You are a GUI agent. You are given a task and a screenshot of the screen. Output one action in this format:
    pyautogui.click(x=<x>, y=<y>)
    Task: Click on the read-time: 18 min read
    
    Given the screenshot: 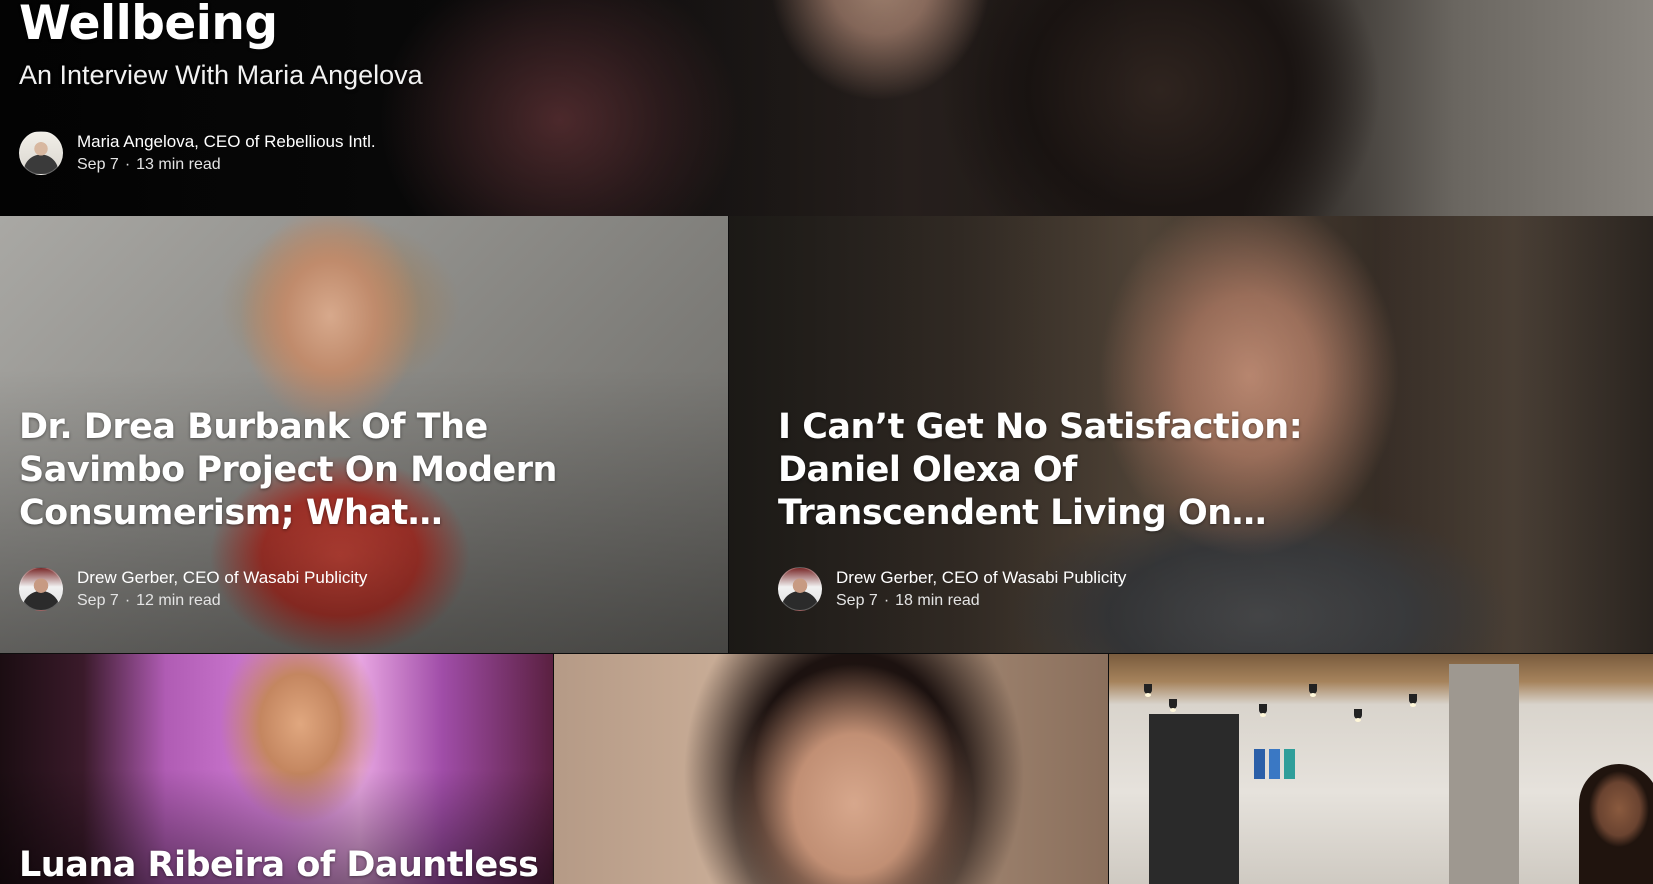 What is the action you would take?
    pyautogui.click(x=937, y=600)
    